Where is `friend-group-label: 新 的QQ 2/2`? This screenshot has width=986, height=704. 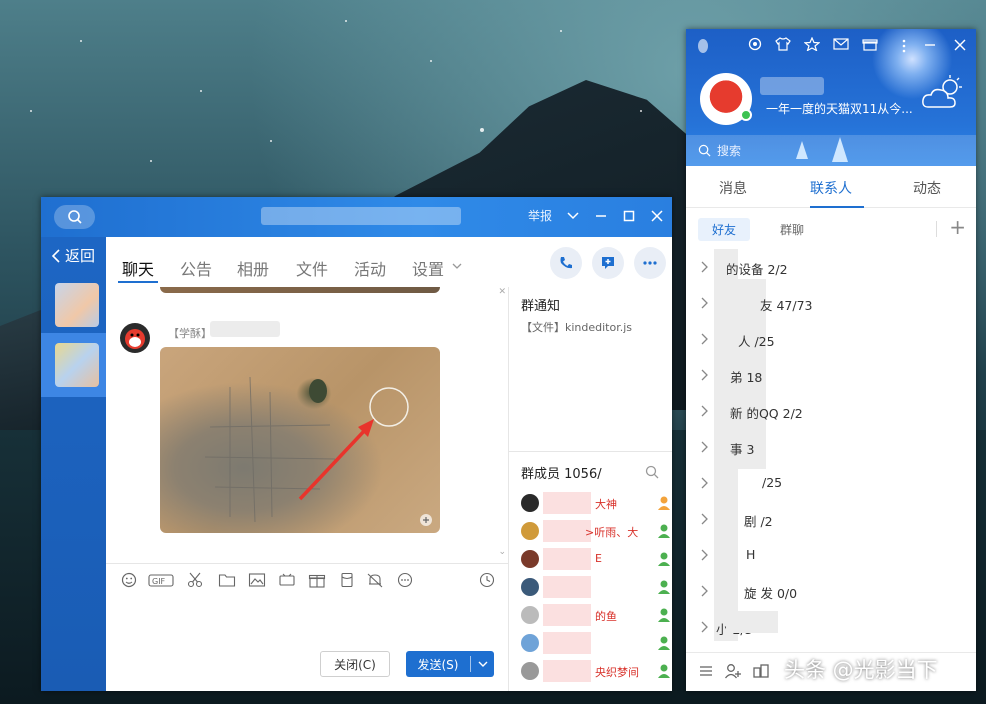
friend-group-label: 新 的QQ 2/2 is located at coordinates (766, 413).